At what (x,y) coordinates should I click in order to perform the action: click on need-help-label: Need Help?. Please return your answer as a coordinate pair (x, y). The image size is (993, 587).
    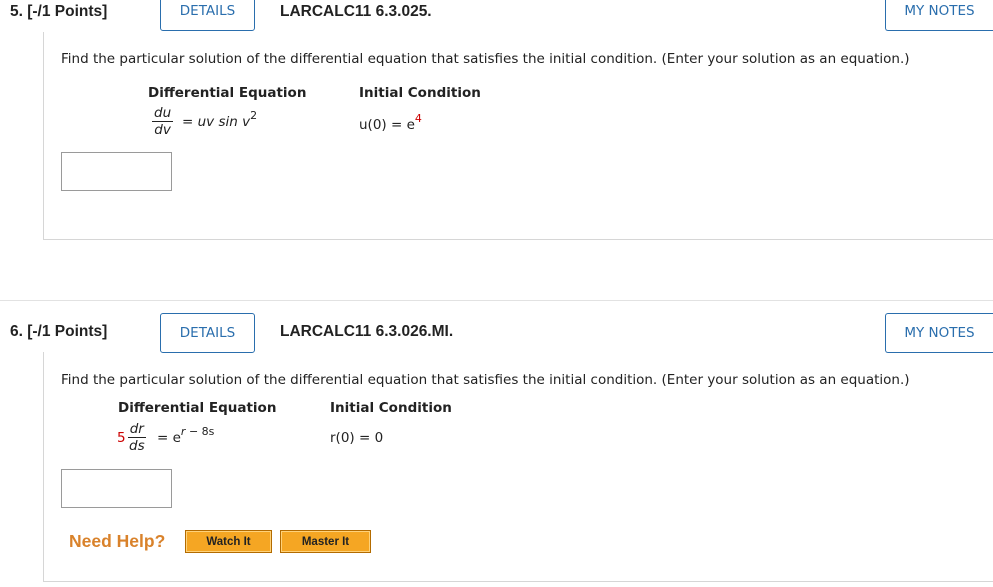
    Looking at the image, I should click on (117, 541).